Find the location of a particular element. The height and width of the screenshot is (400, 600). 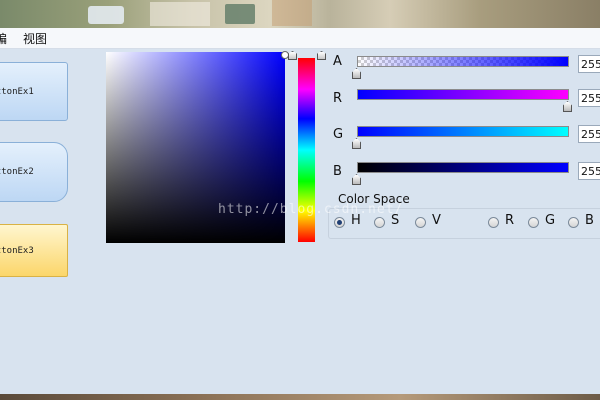

radio-r-label: R is located at coordinates (510, 220).